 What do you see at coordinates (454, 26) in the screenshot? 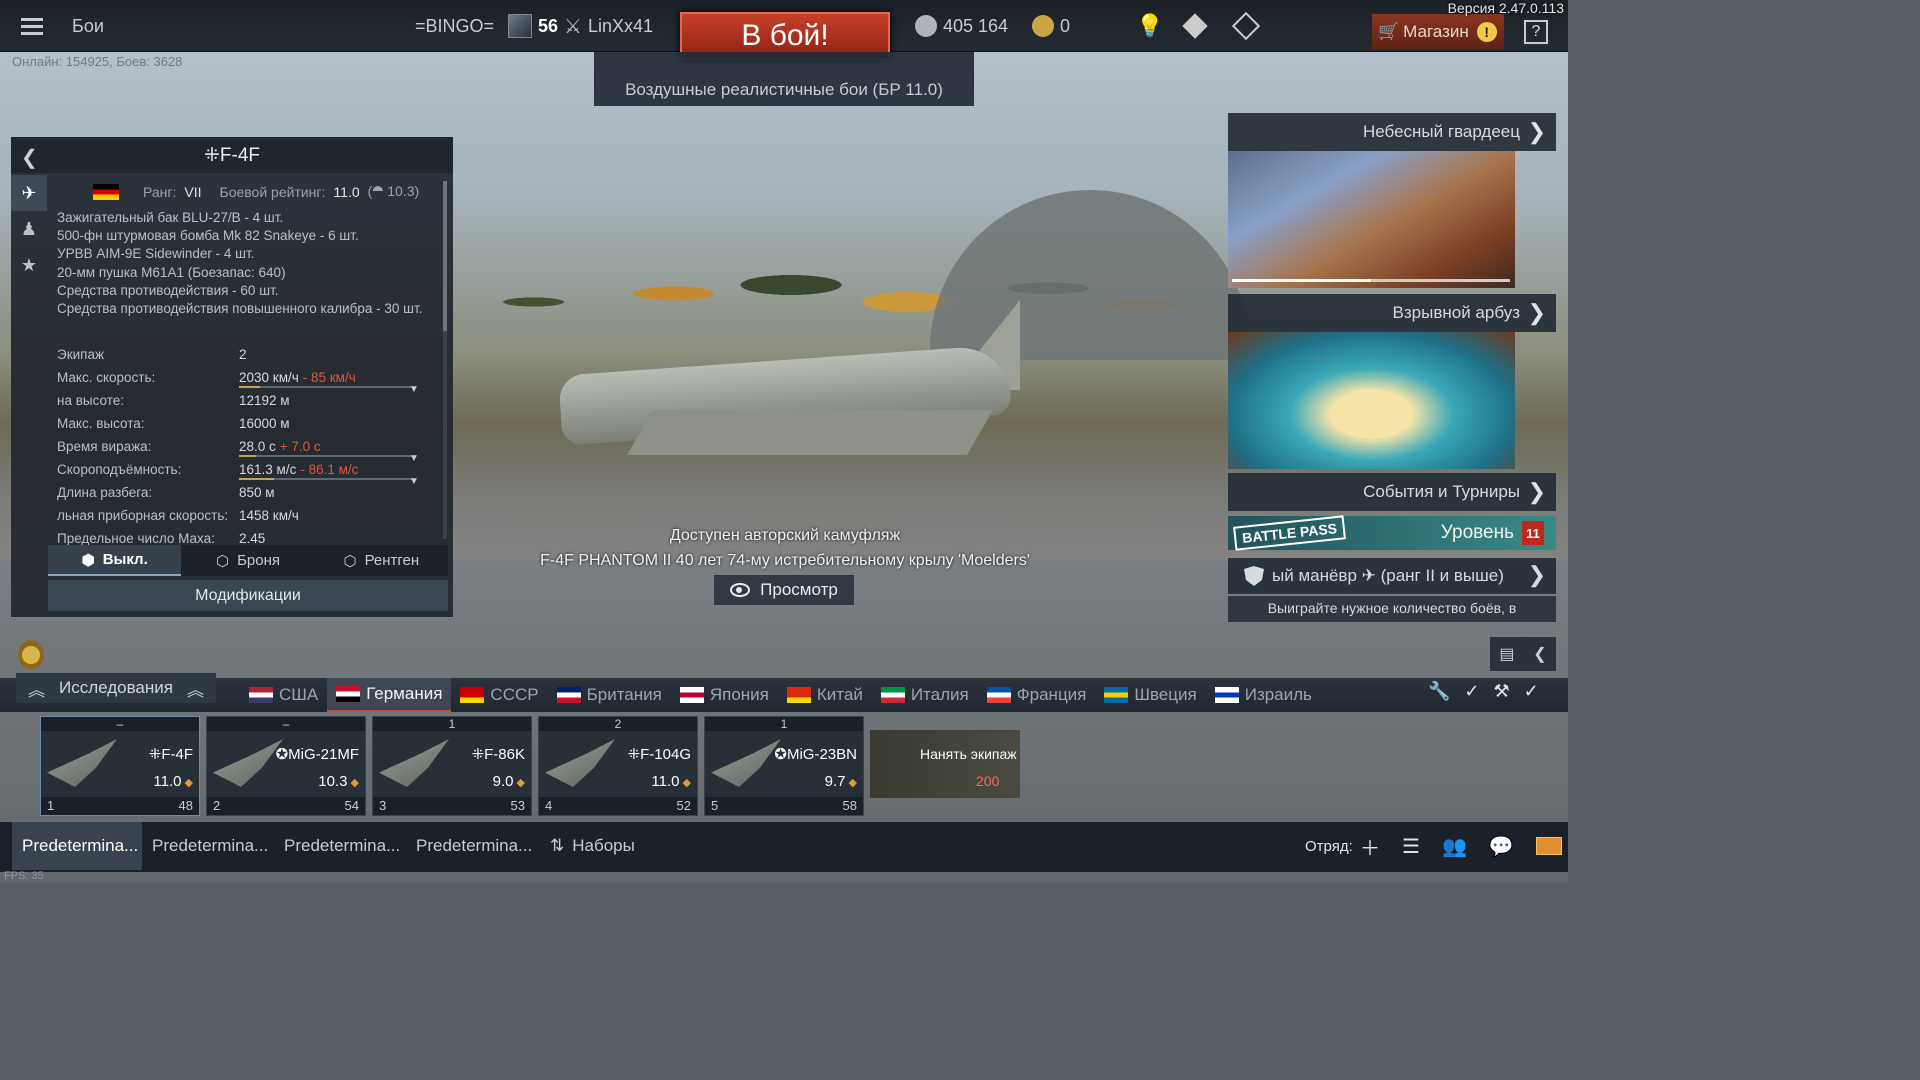
I see `squadron-tag: =BINGO=` at bounding box center [454, 26].